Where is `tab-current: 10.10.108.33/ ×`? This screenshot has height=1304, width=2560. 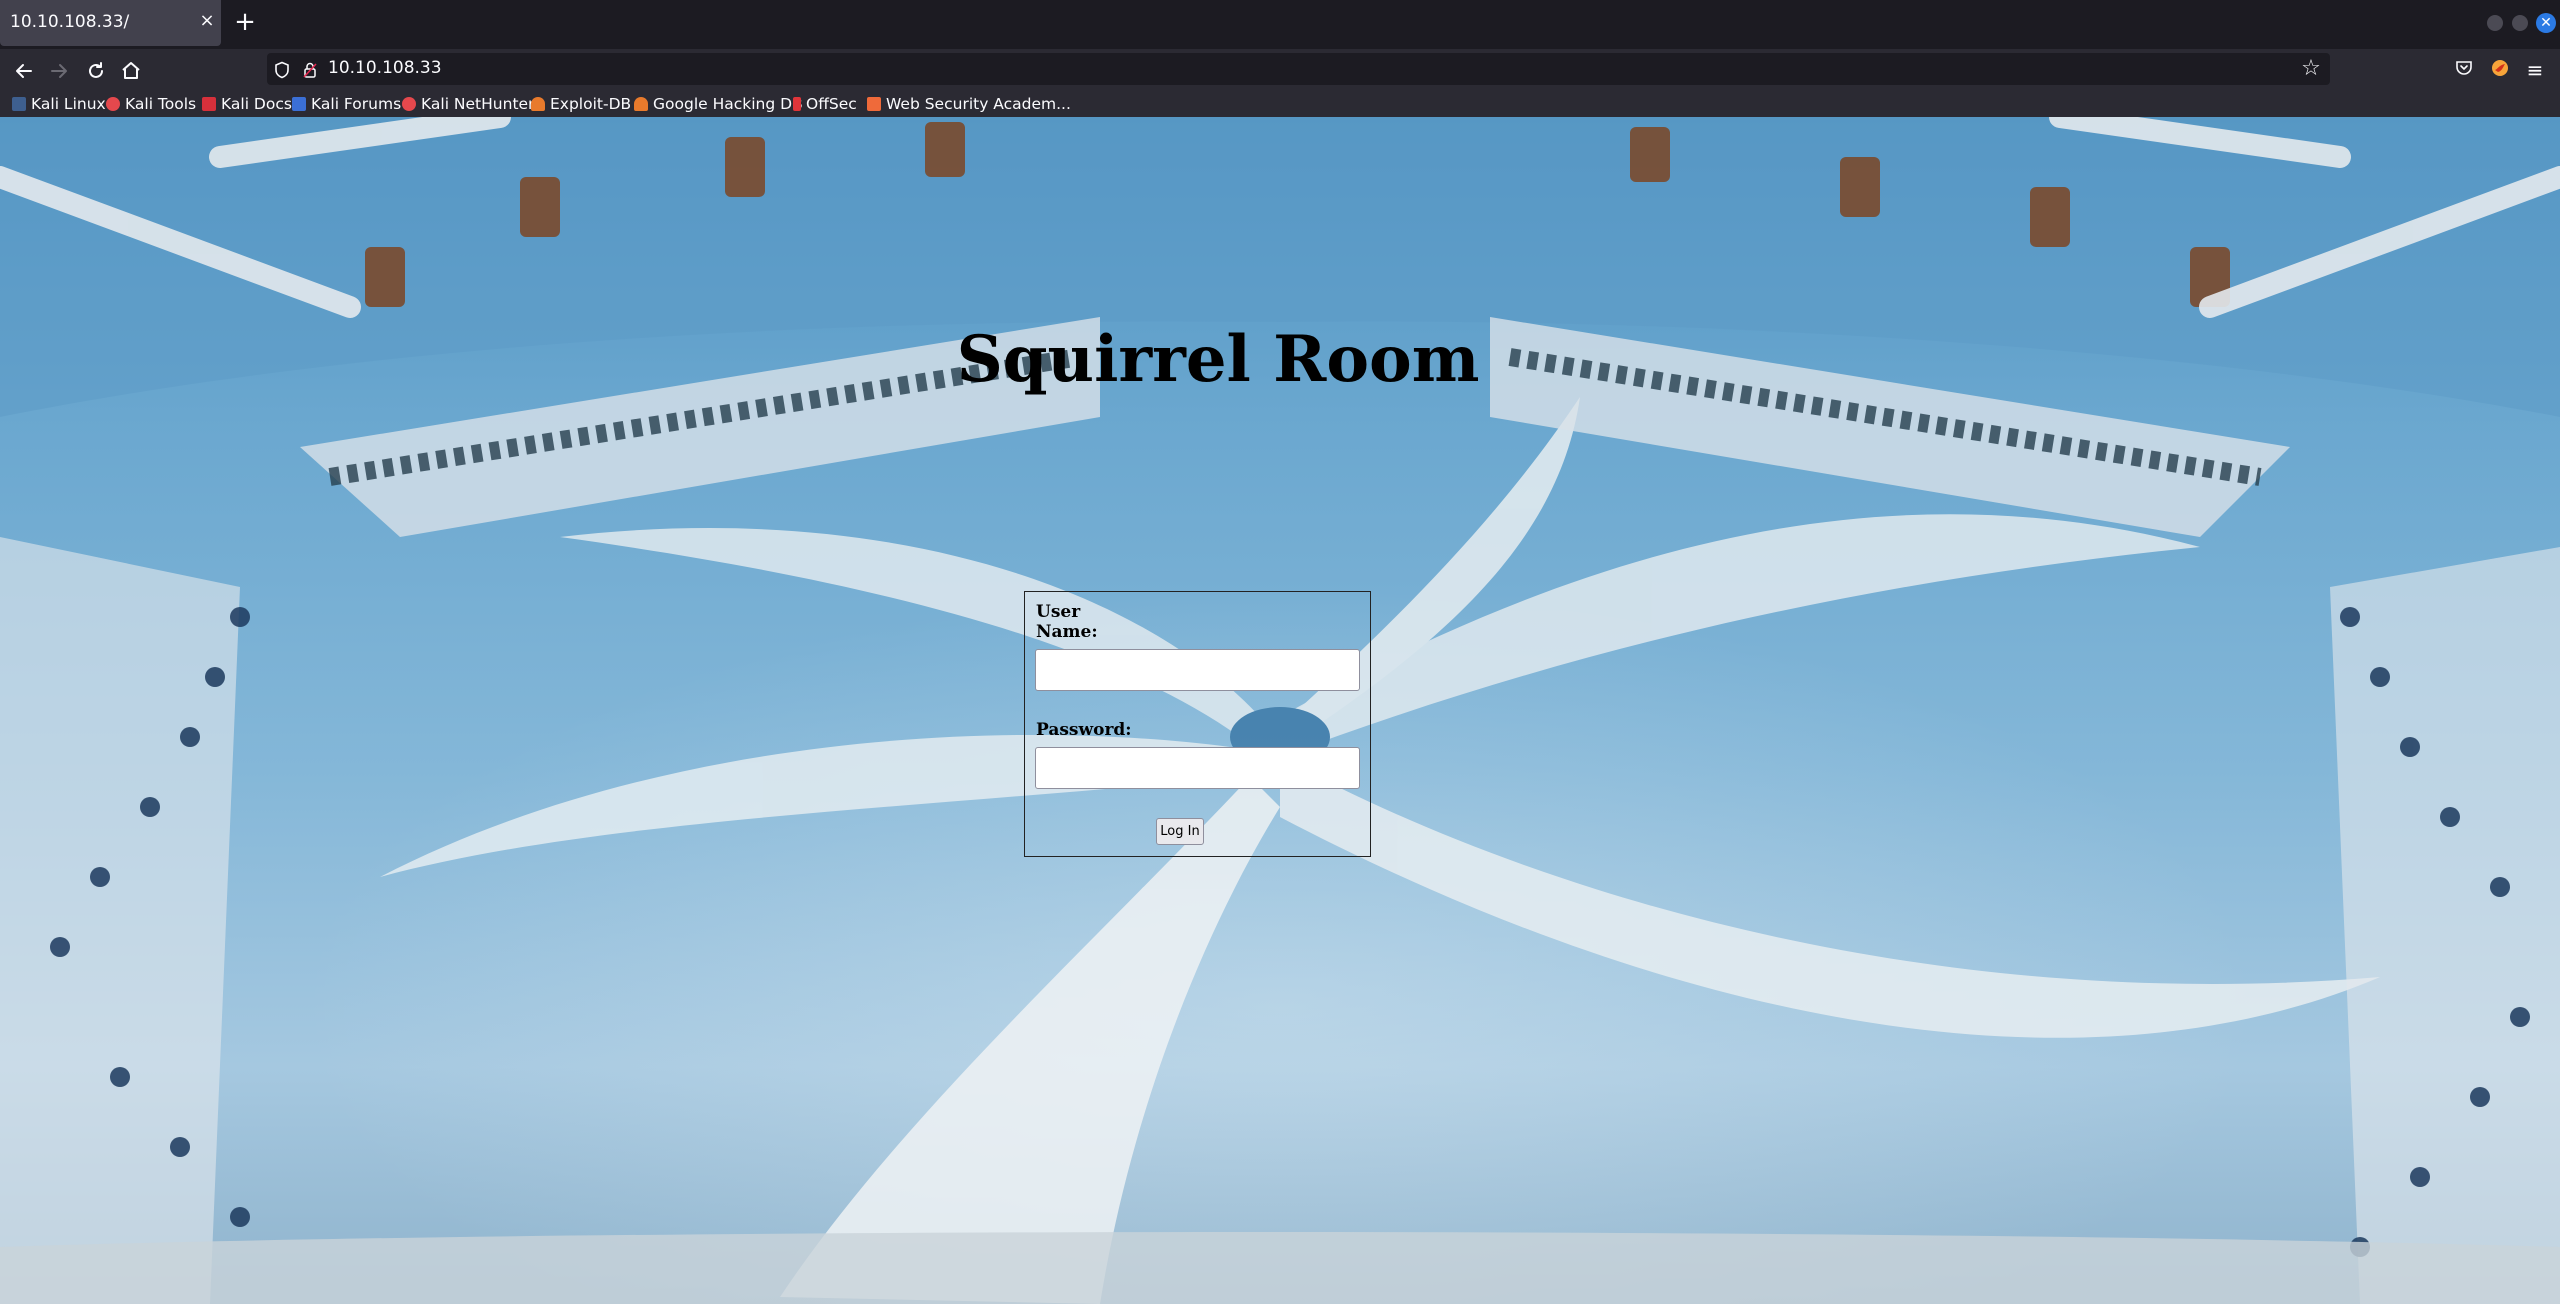
tab-current: 10.10.108.33/ × is located at coordinates (110, 23).